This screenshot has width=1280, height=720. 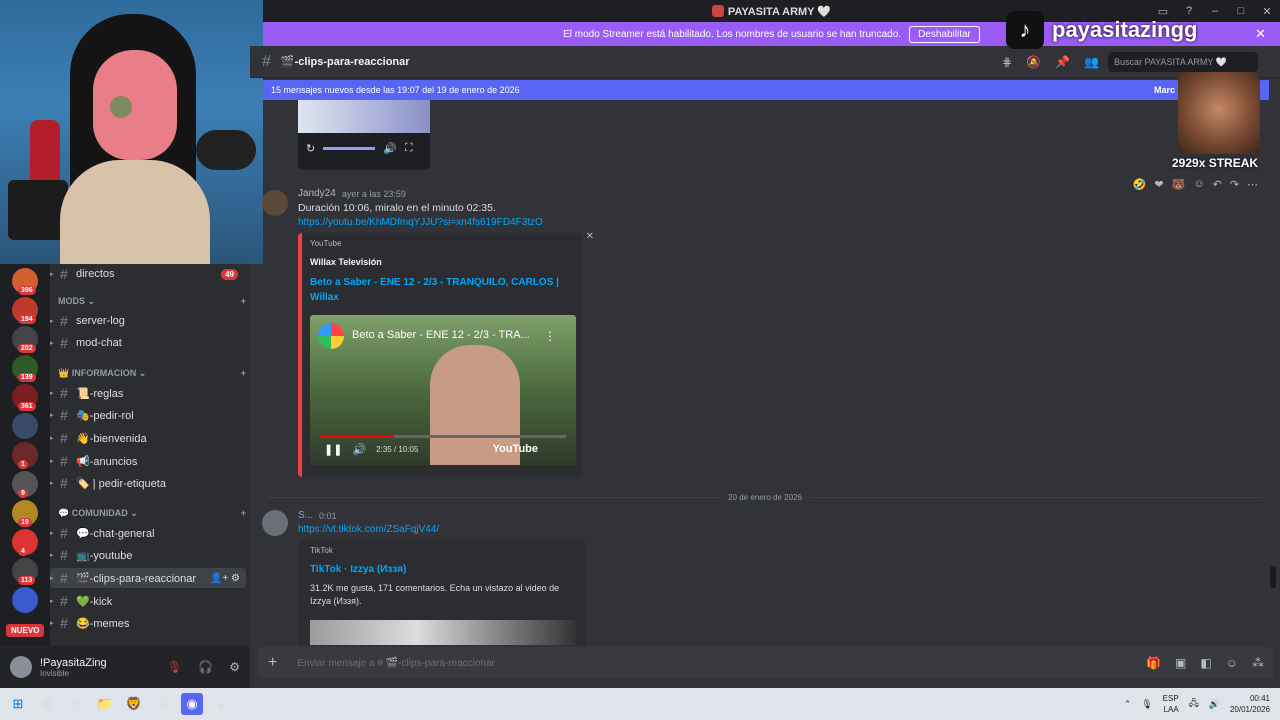 I want to click on server-mention-badge: 19, so click(x=25, y=522).